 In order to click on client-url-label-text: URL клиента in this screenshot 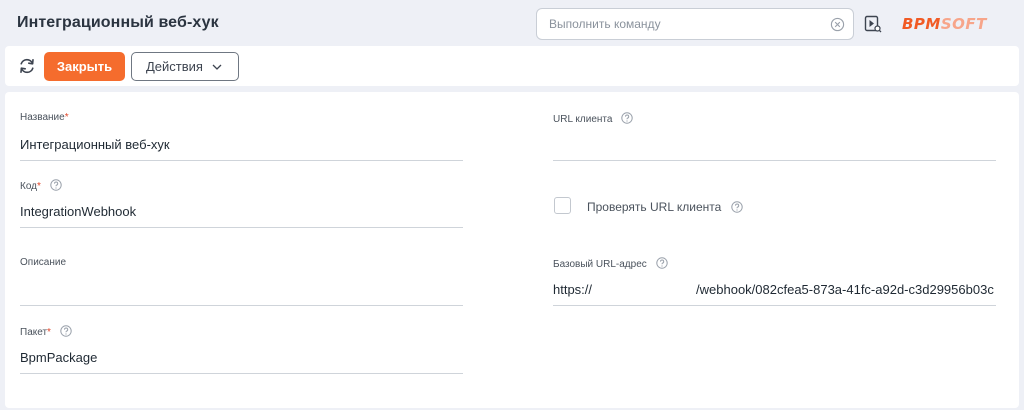, I will do `click(583, 119)`.